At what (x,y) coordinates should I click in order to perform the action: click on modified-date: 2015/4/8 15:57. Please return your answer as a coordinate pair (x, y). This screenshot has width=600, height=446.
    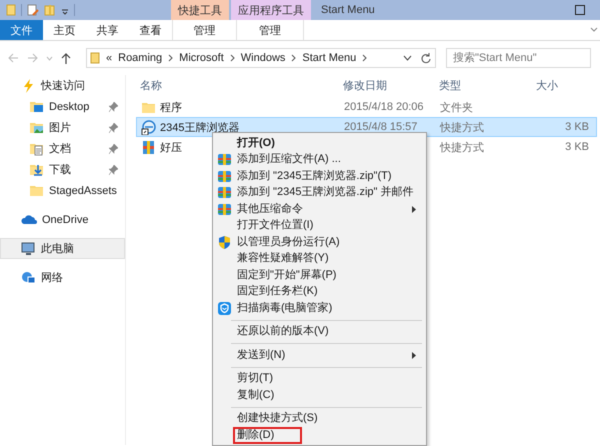
    Looking at the image, I should click on (380, 127).